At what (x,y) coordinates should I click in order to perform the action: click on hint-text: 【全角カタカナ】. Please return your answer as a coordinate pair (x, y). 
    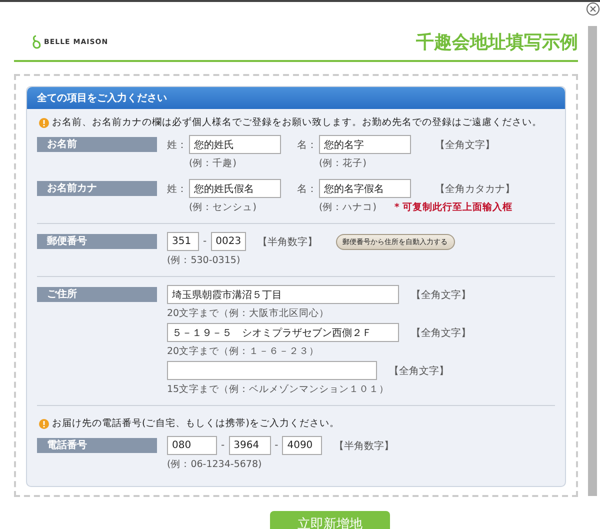
    Looking at the image, I should click on (475, 189).